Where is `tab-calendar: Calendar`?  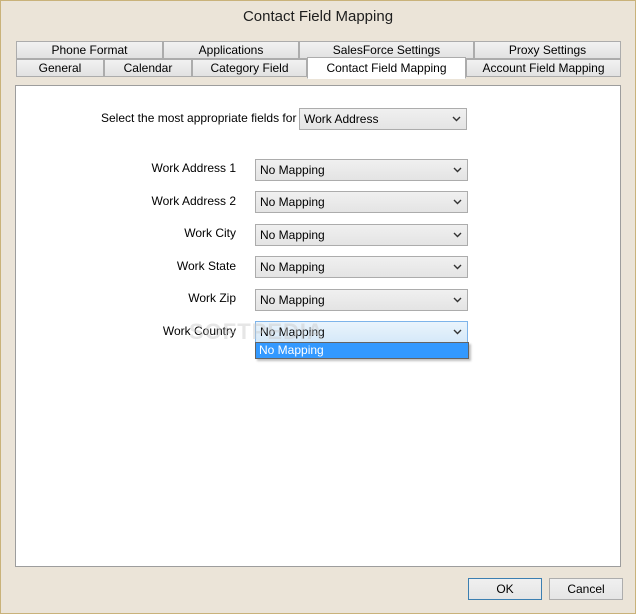 tab-calendar: Calendar is located at coordinates (148, 68).